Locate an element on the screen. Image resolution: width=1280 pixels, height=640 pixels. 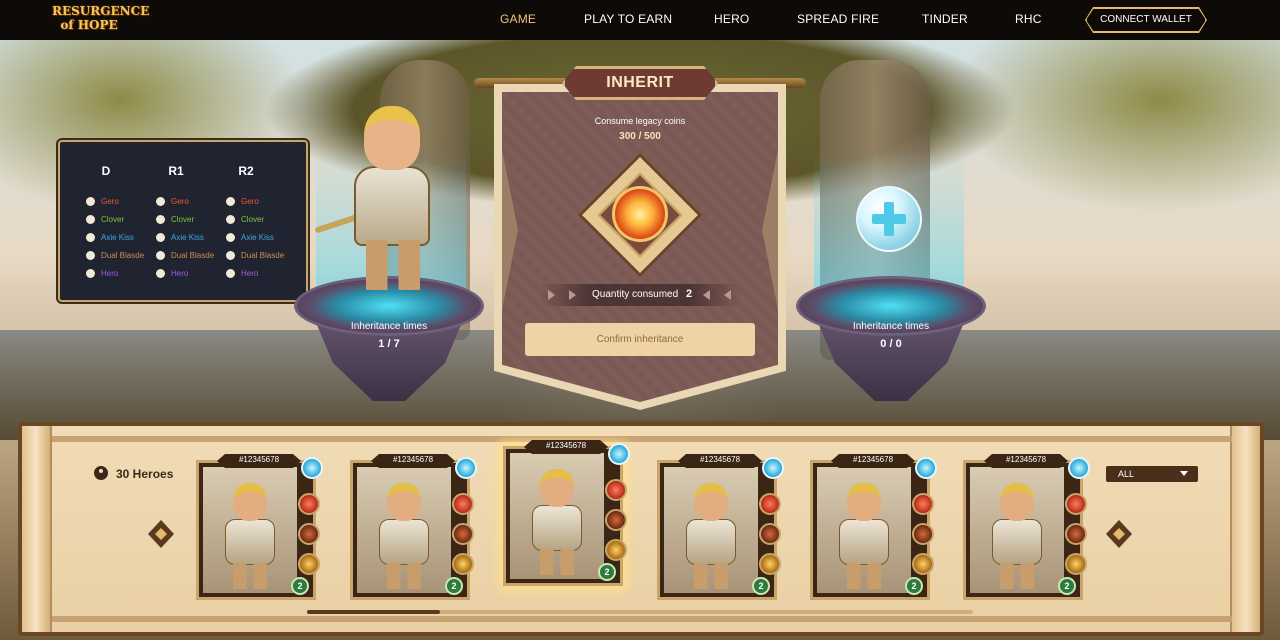
quantity-label: Quantity consumed is located at coordinates (635, 294).